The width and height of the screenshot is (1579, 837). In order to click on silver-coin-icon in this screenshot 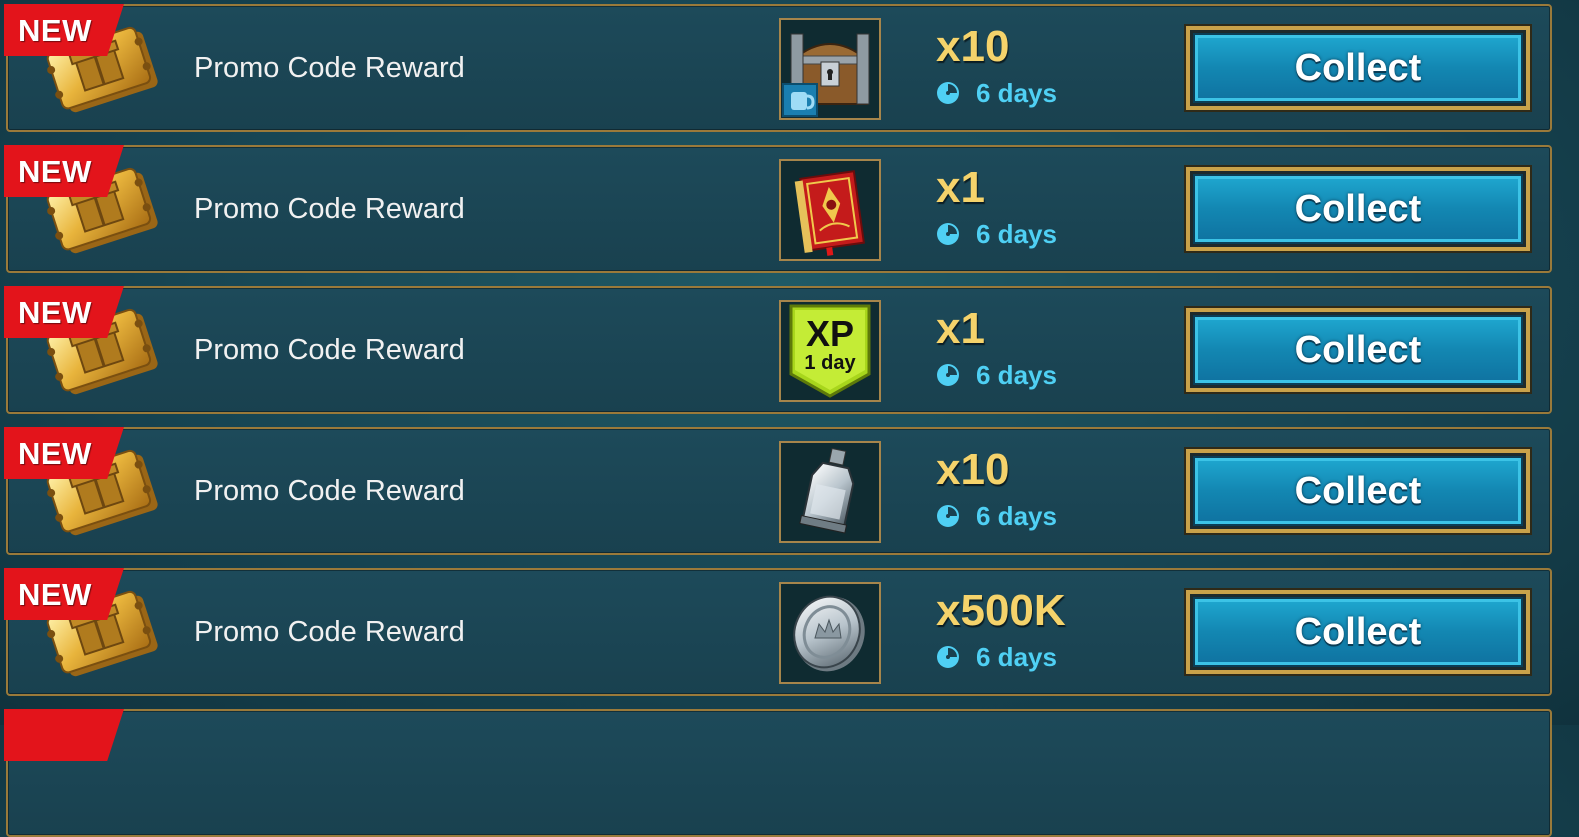, I will do `click(829, 633)`.